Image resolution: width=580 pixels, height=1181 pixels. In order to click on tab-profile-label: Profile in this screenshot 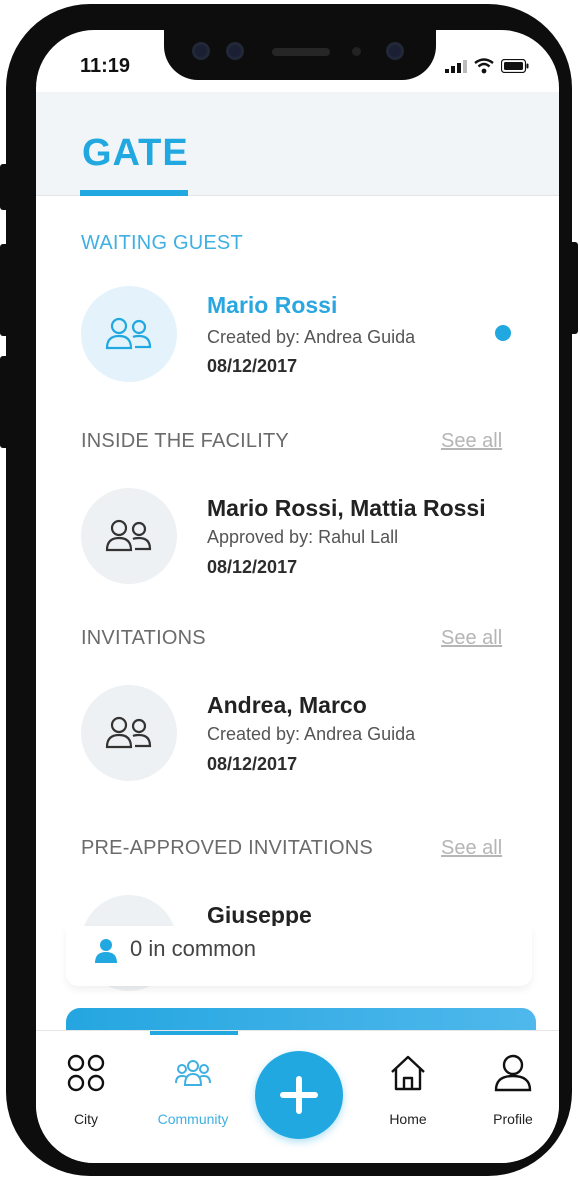, I will do `click(513, 1119)`.